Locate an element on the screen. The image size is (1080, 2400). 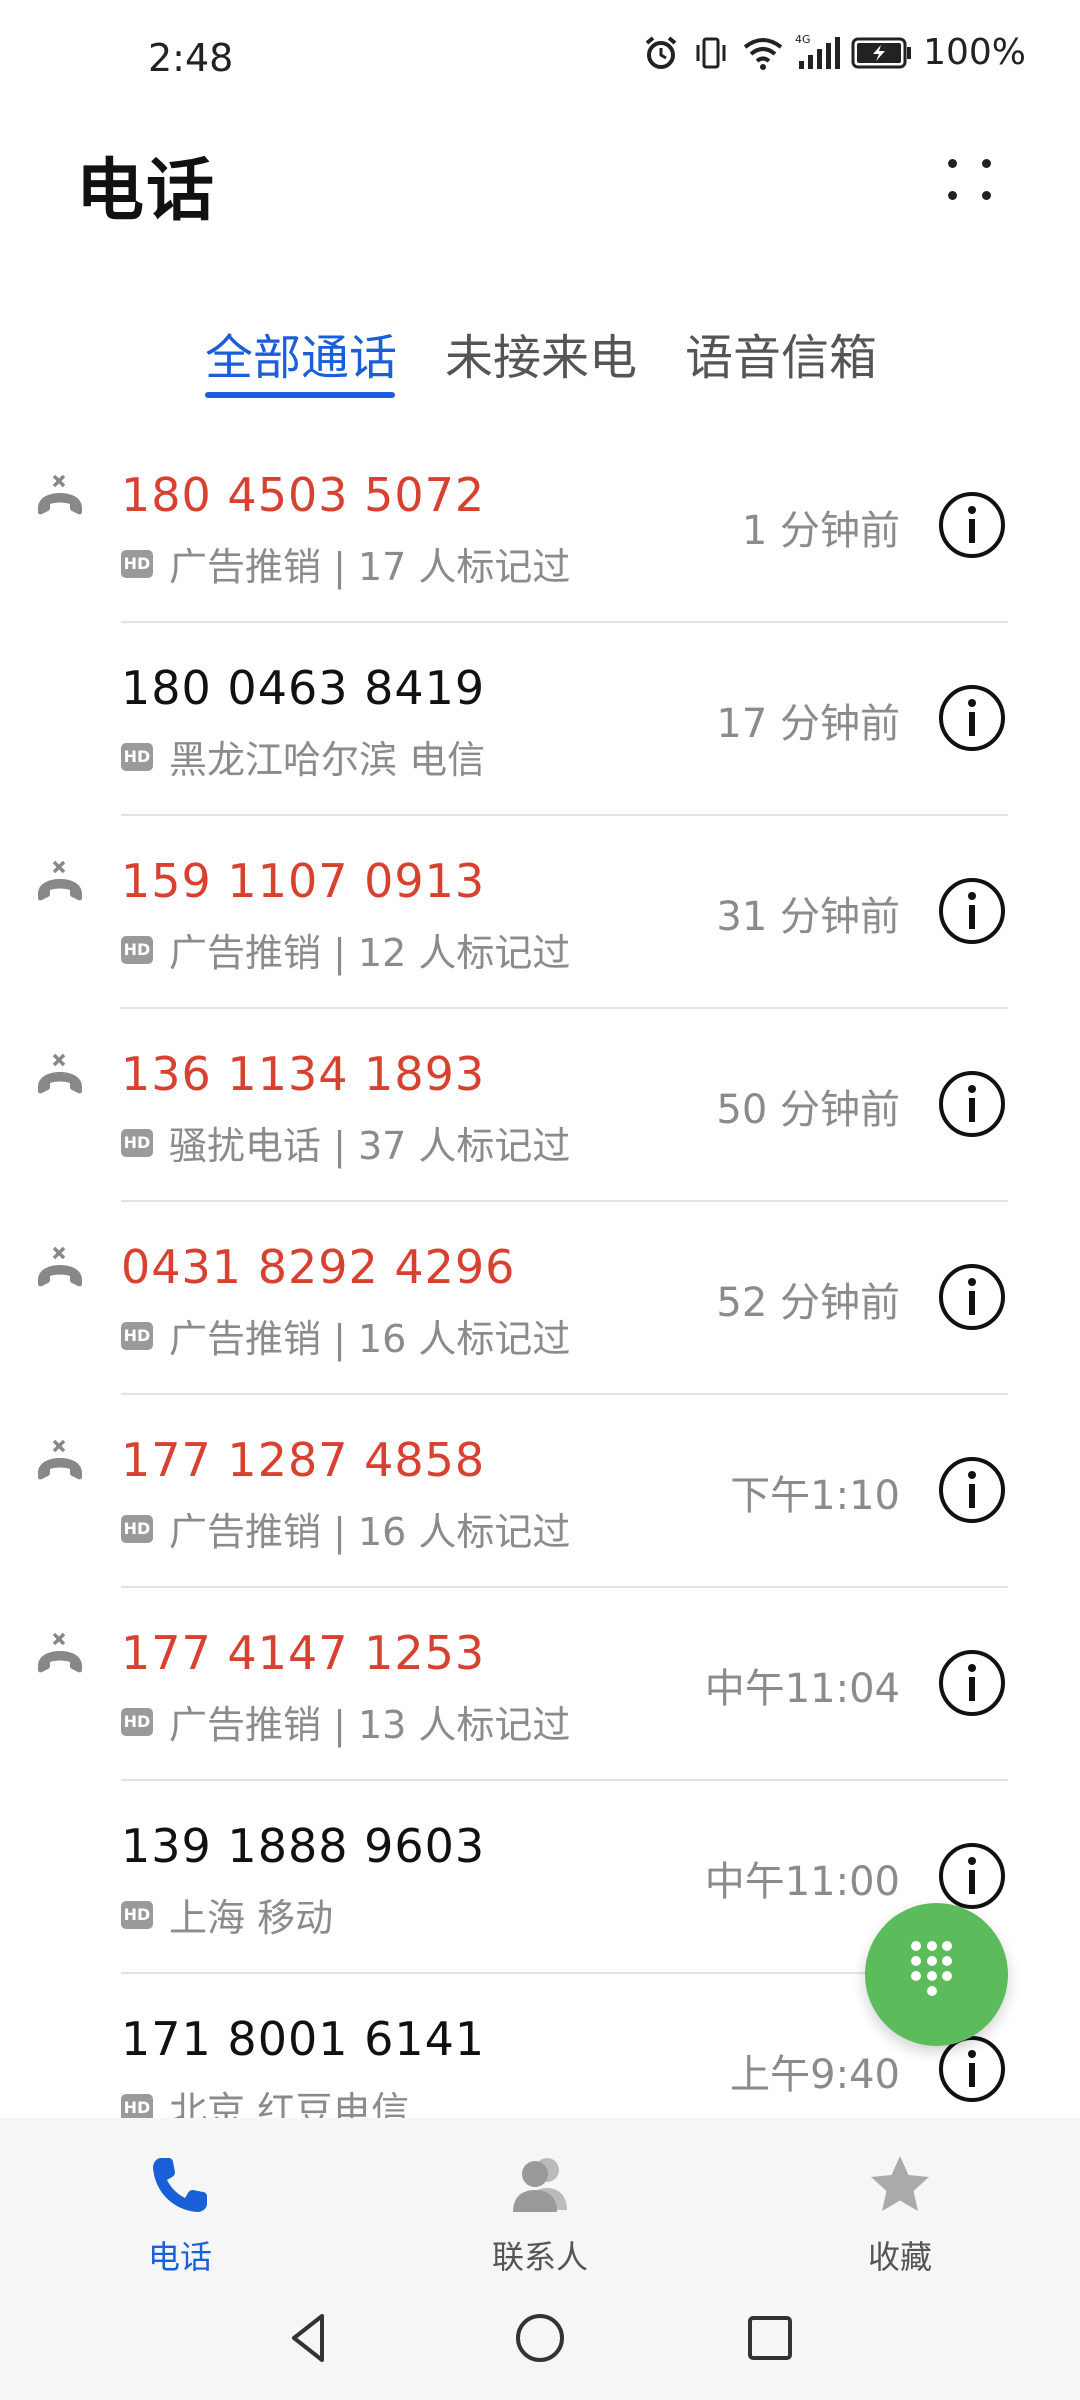
svg-text: 4G is located at coordinates (803, 39).